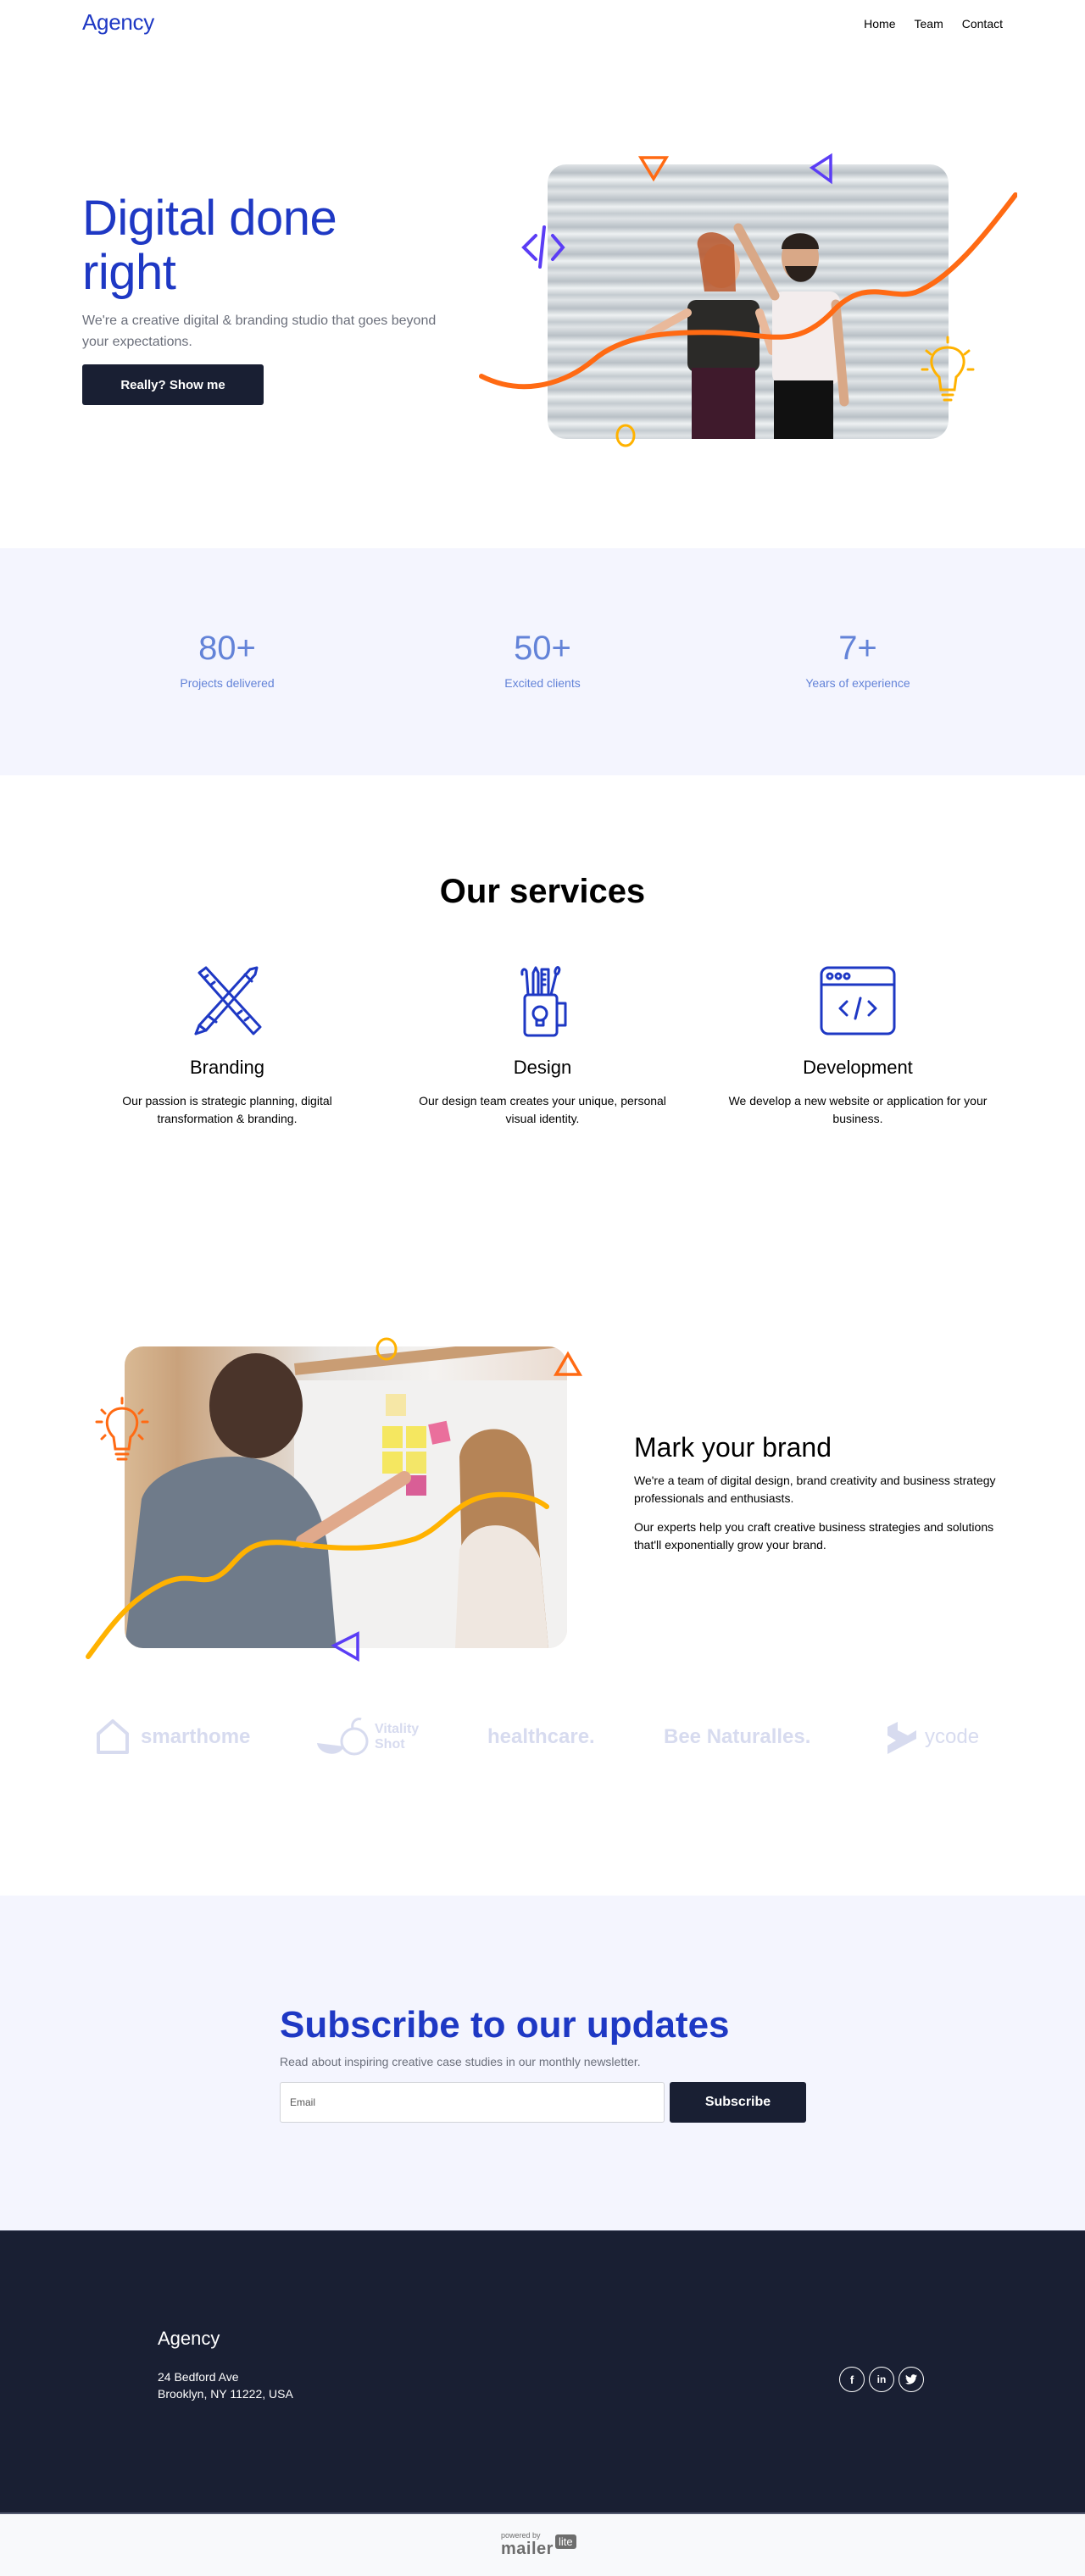 The image size is (1085, 2576). I want to click on ycode-mark-icon, so click(901, 1738).